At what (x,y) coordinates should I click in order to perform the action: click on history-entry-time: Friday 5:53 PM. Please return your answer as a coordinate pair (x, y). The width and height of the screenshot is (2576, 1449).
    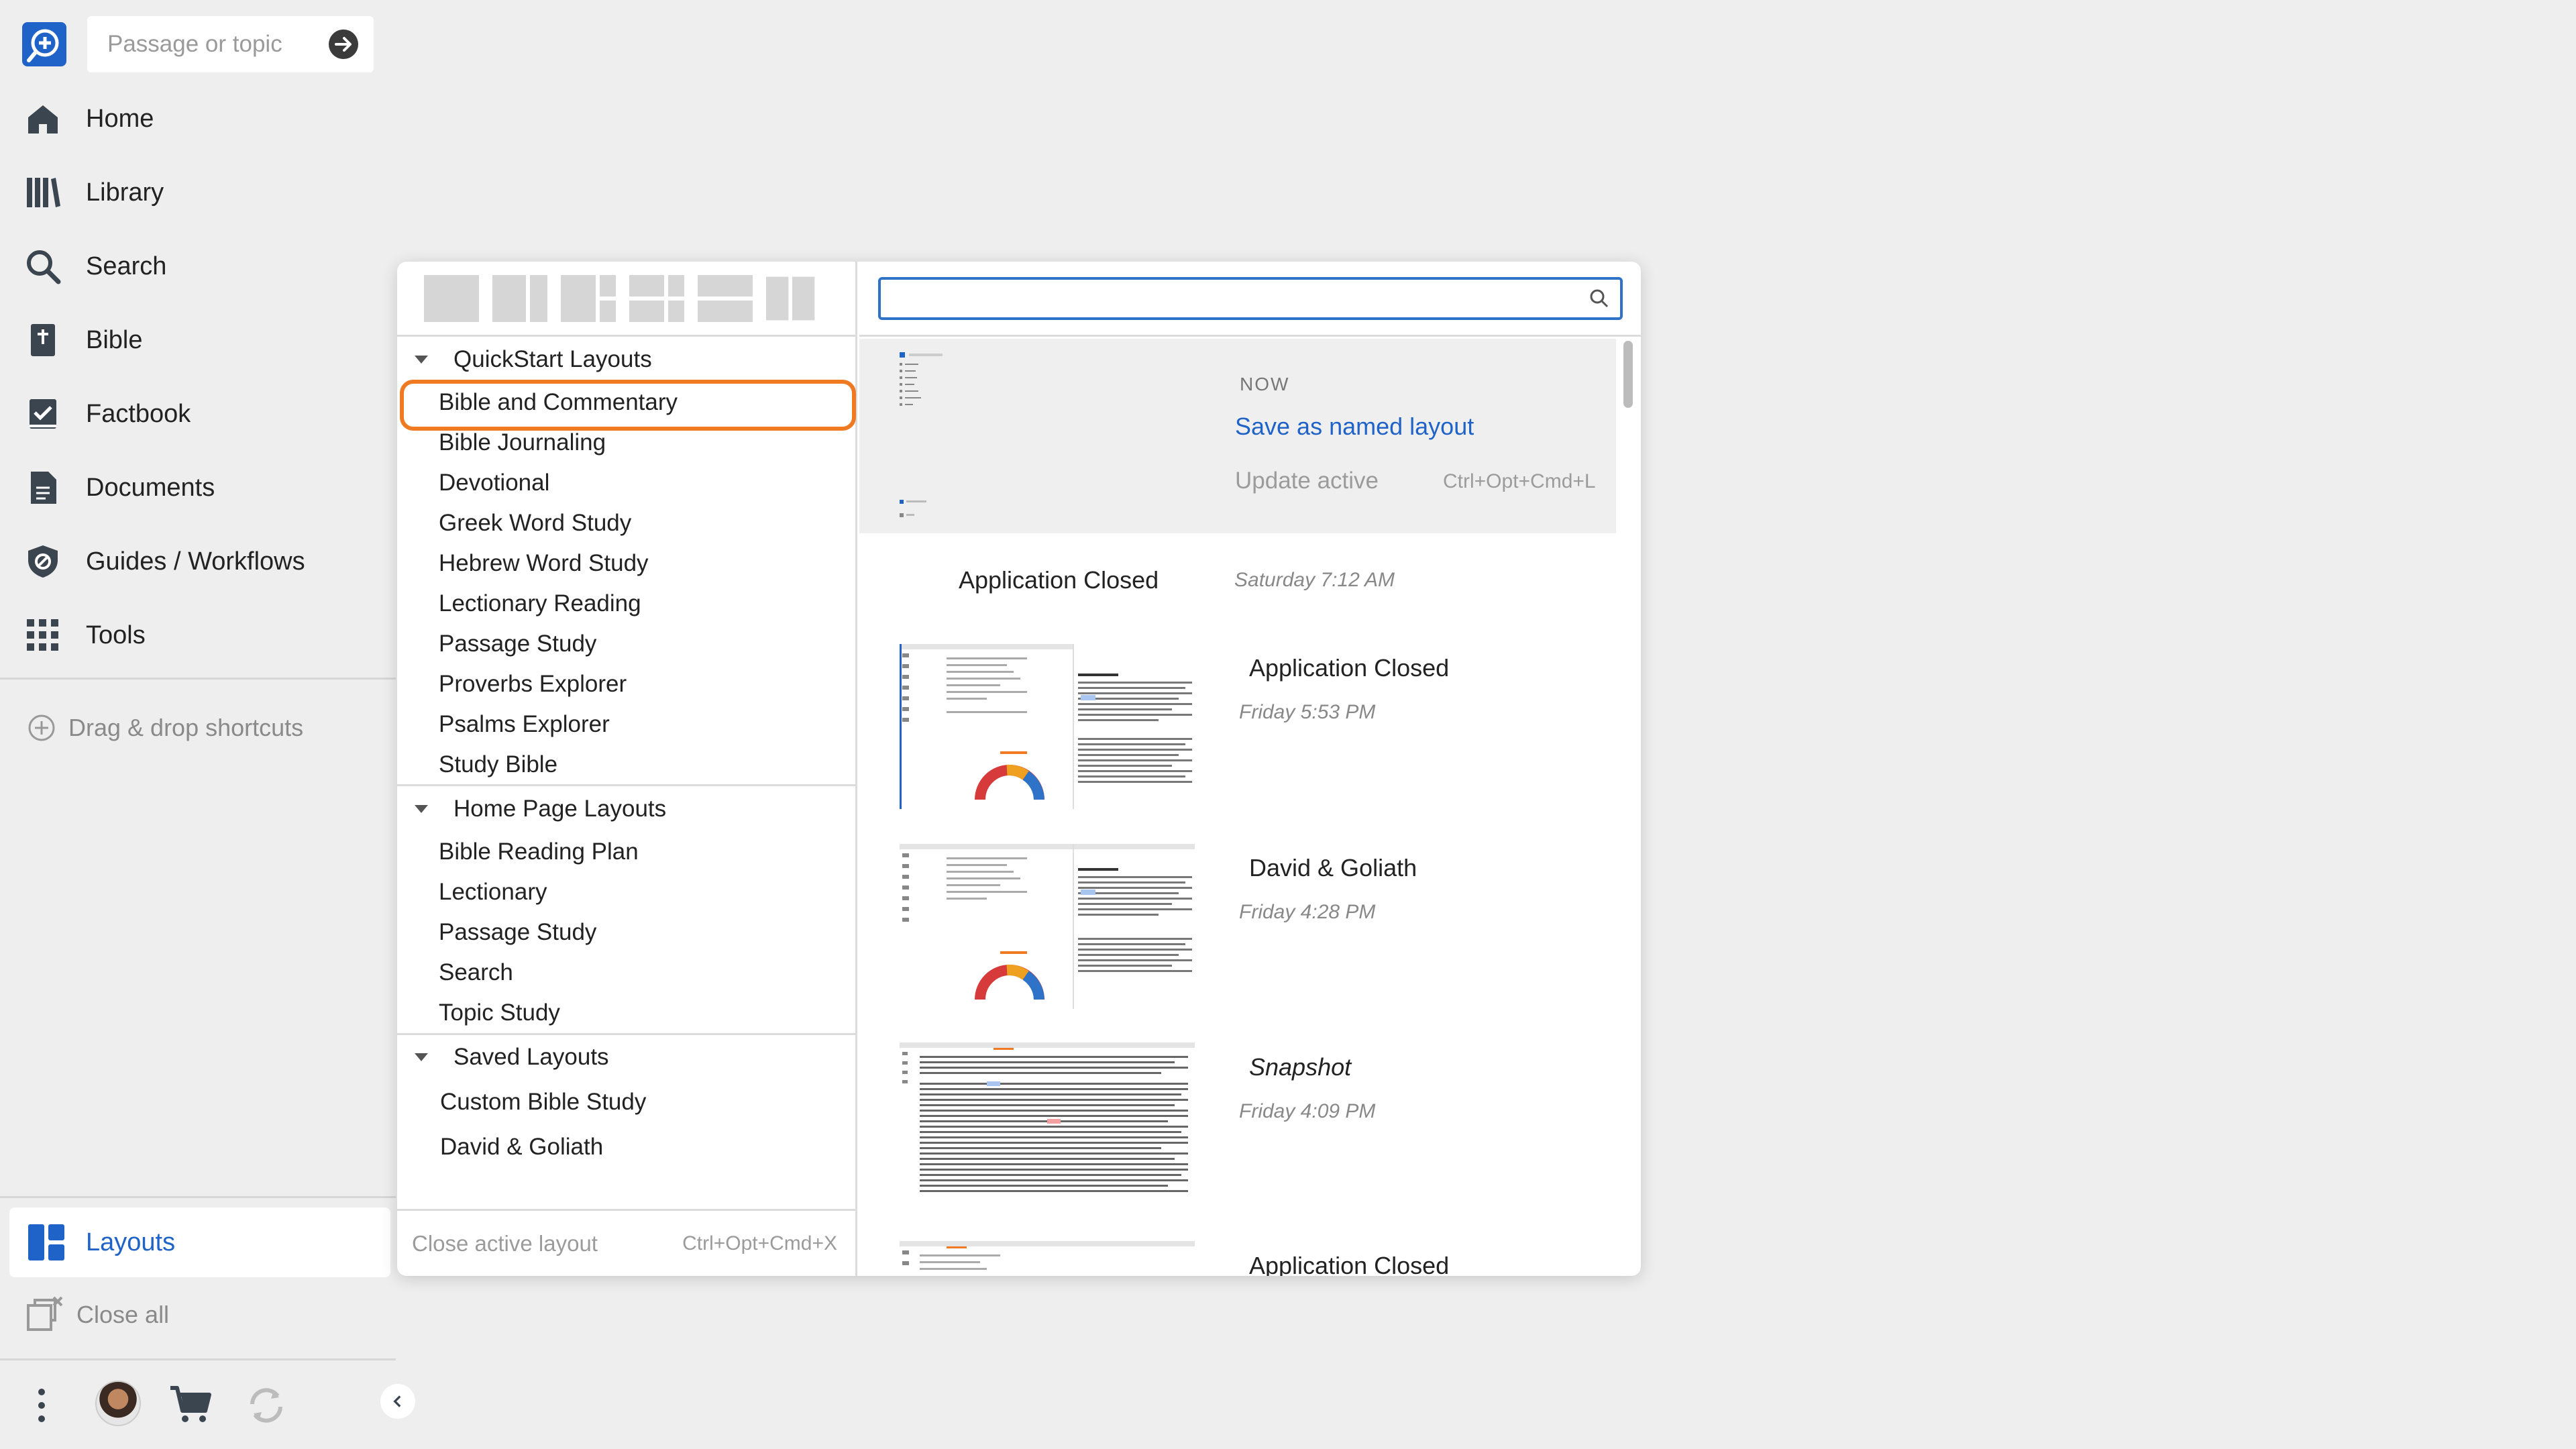
    Looking at the image, I should click on (1307, 712).